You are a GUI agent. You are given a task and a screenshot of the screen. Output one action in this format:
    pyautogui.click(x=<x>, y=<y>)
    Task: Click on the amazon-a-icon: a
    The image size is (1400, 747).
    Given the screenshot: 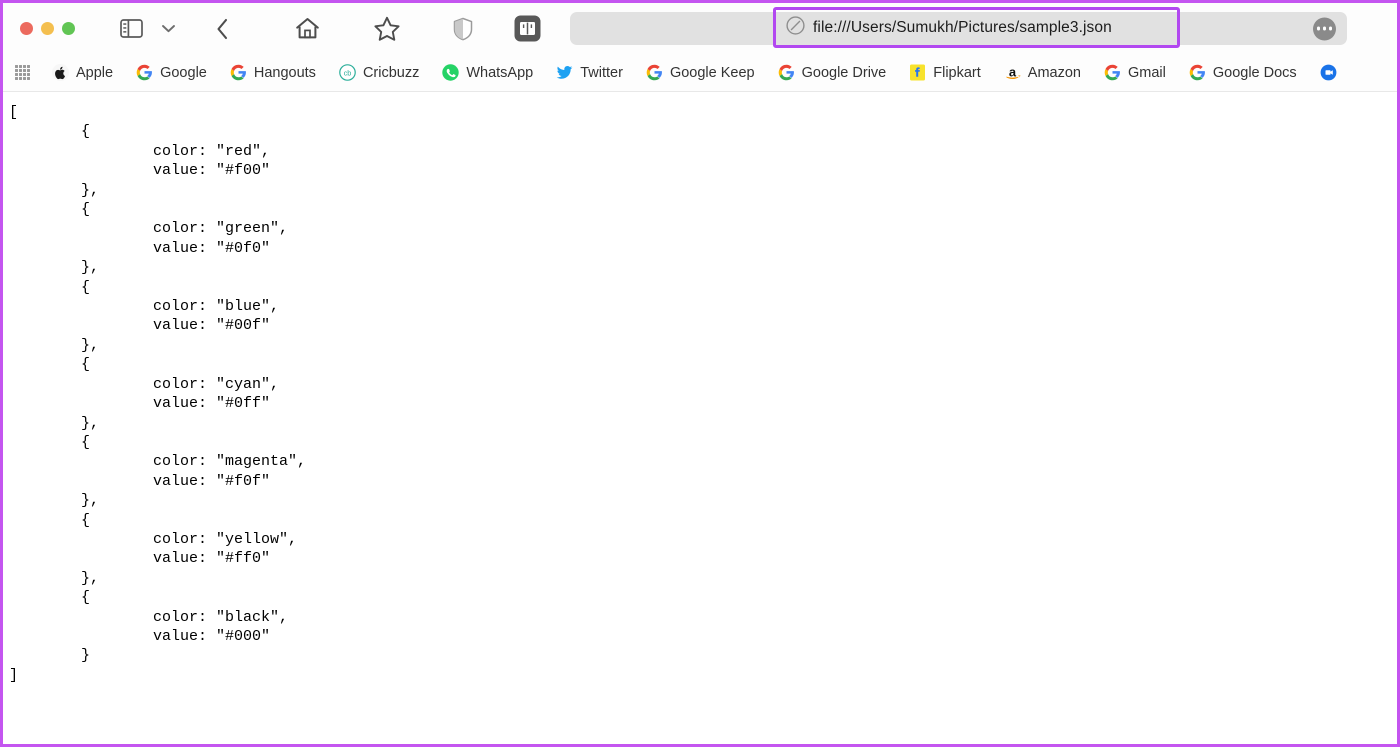 What is the action you would take?
    pyautogui.click(x=1012, y=72)
    